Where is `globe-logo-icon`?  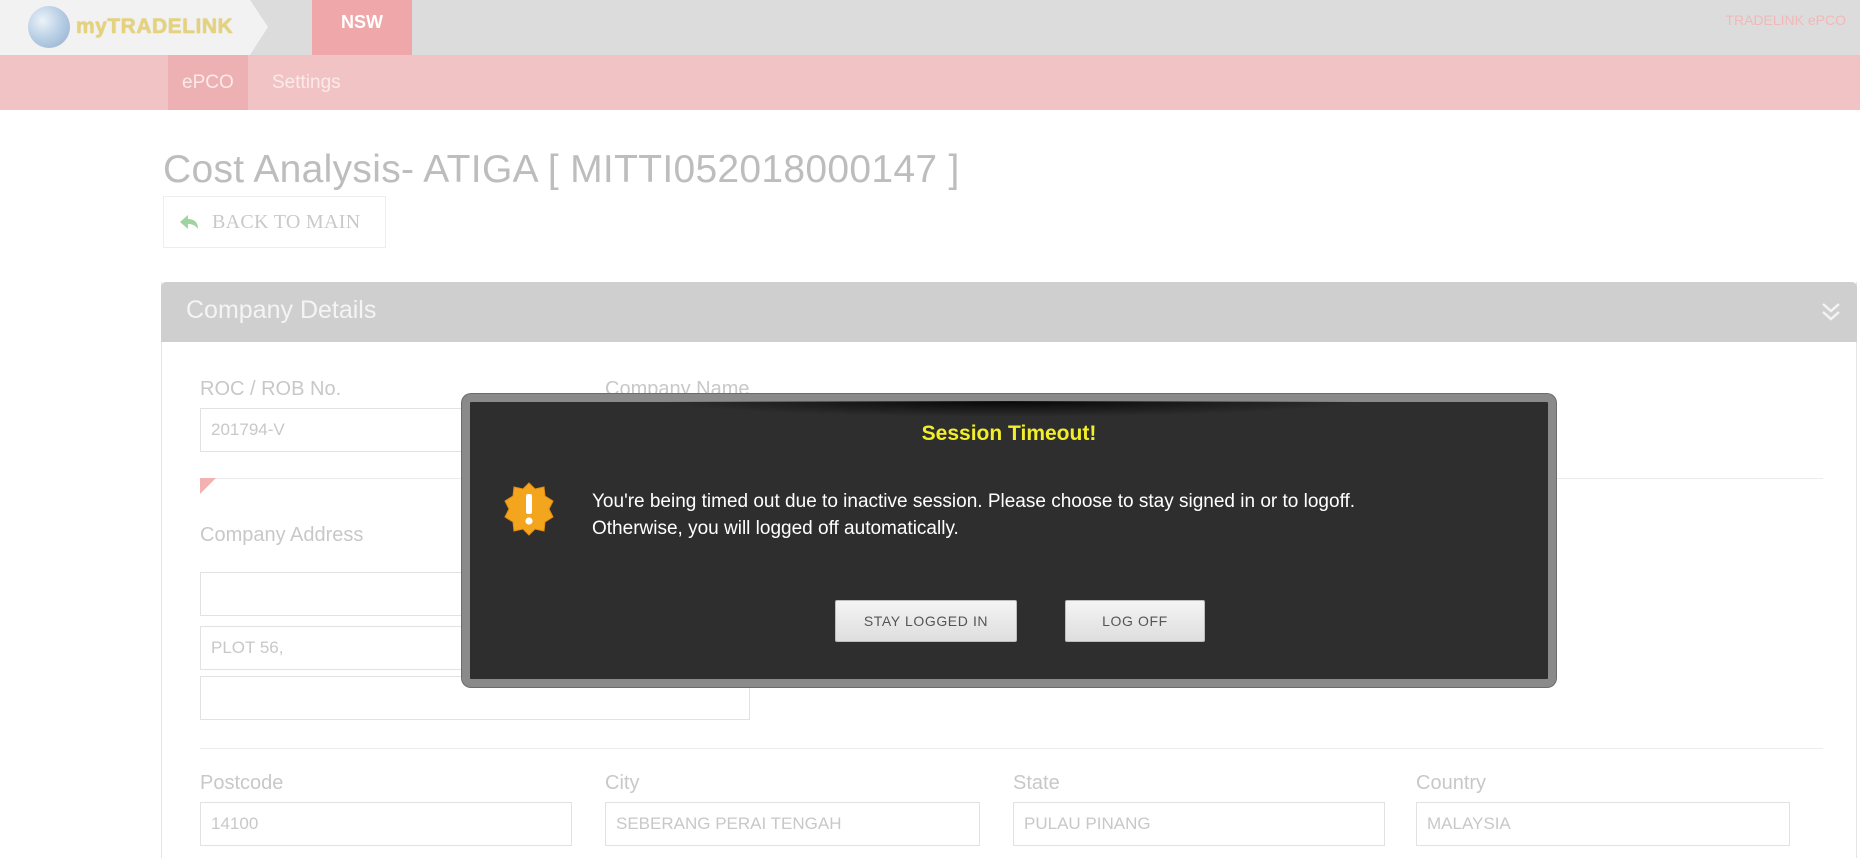
globe-logo-icon is located at coordinates (49, 27).